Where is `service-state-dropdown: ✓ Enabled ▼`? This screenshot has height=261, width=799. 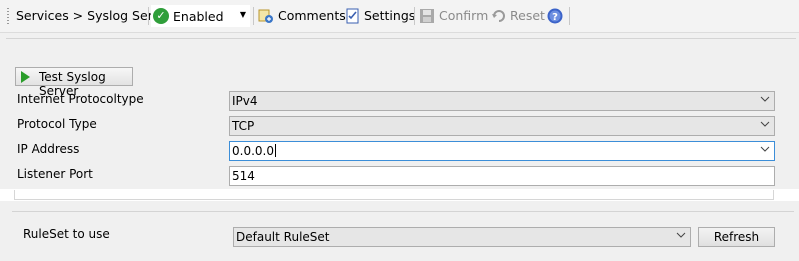 service-state-dropdown: ✓ Enabled ▼ is located at coordinates (200, 16).